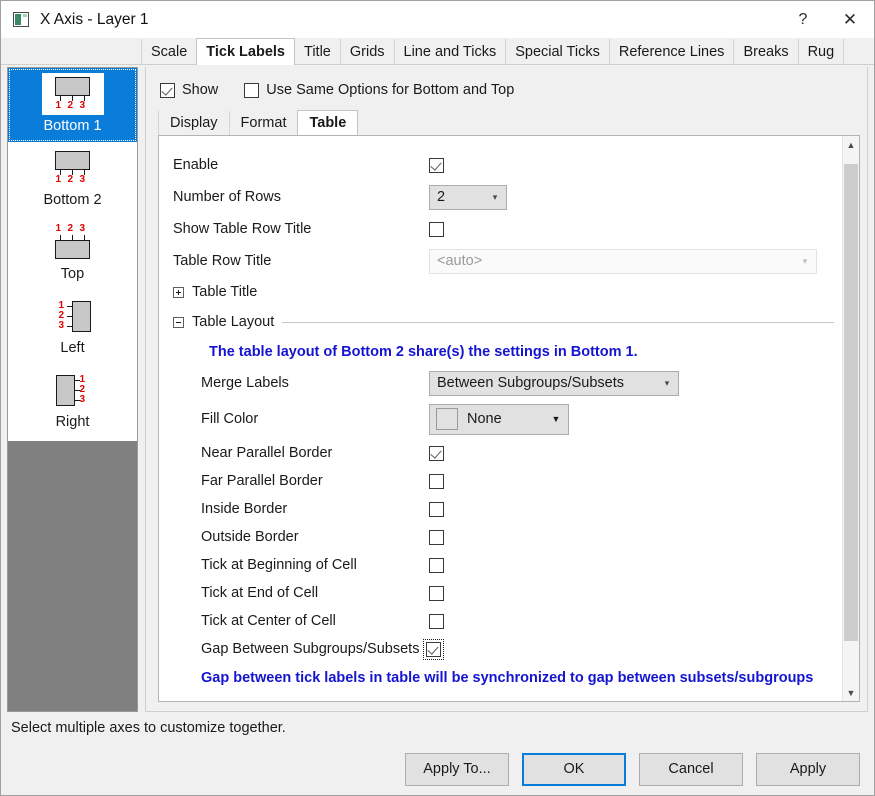 The image size is (875, 796). I want to click on scrollbar-track, so click(851, 418).